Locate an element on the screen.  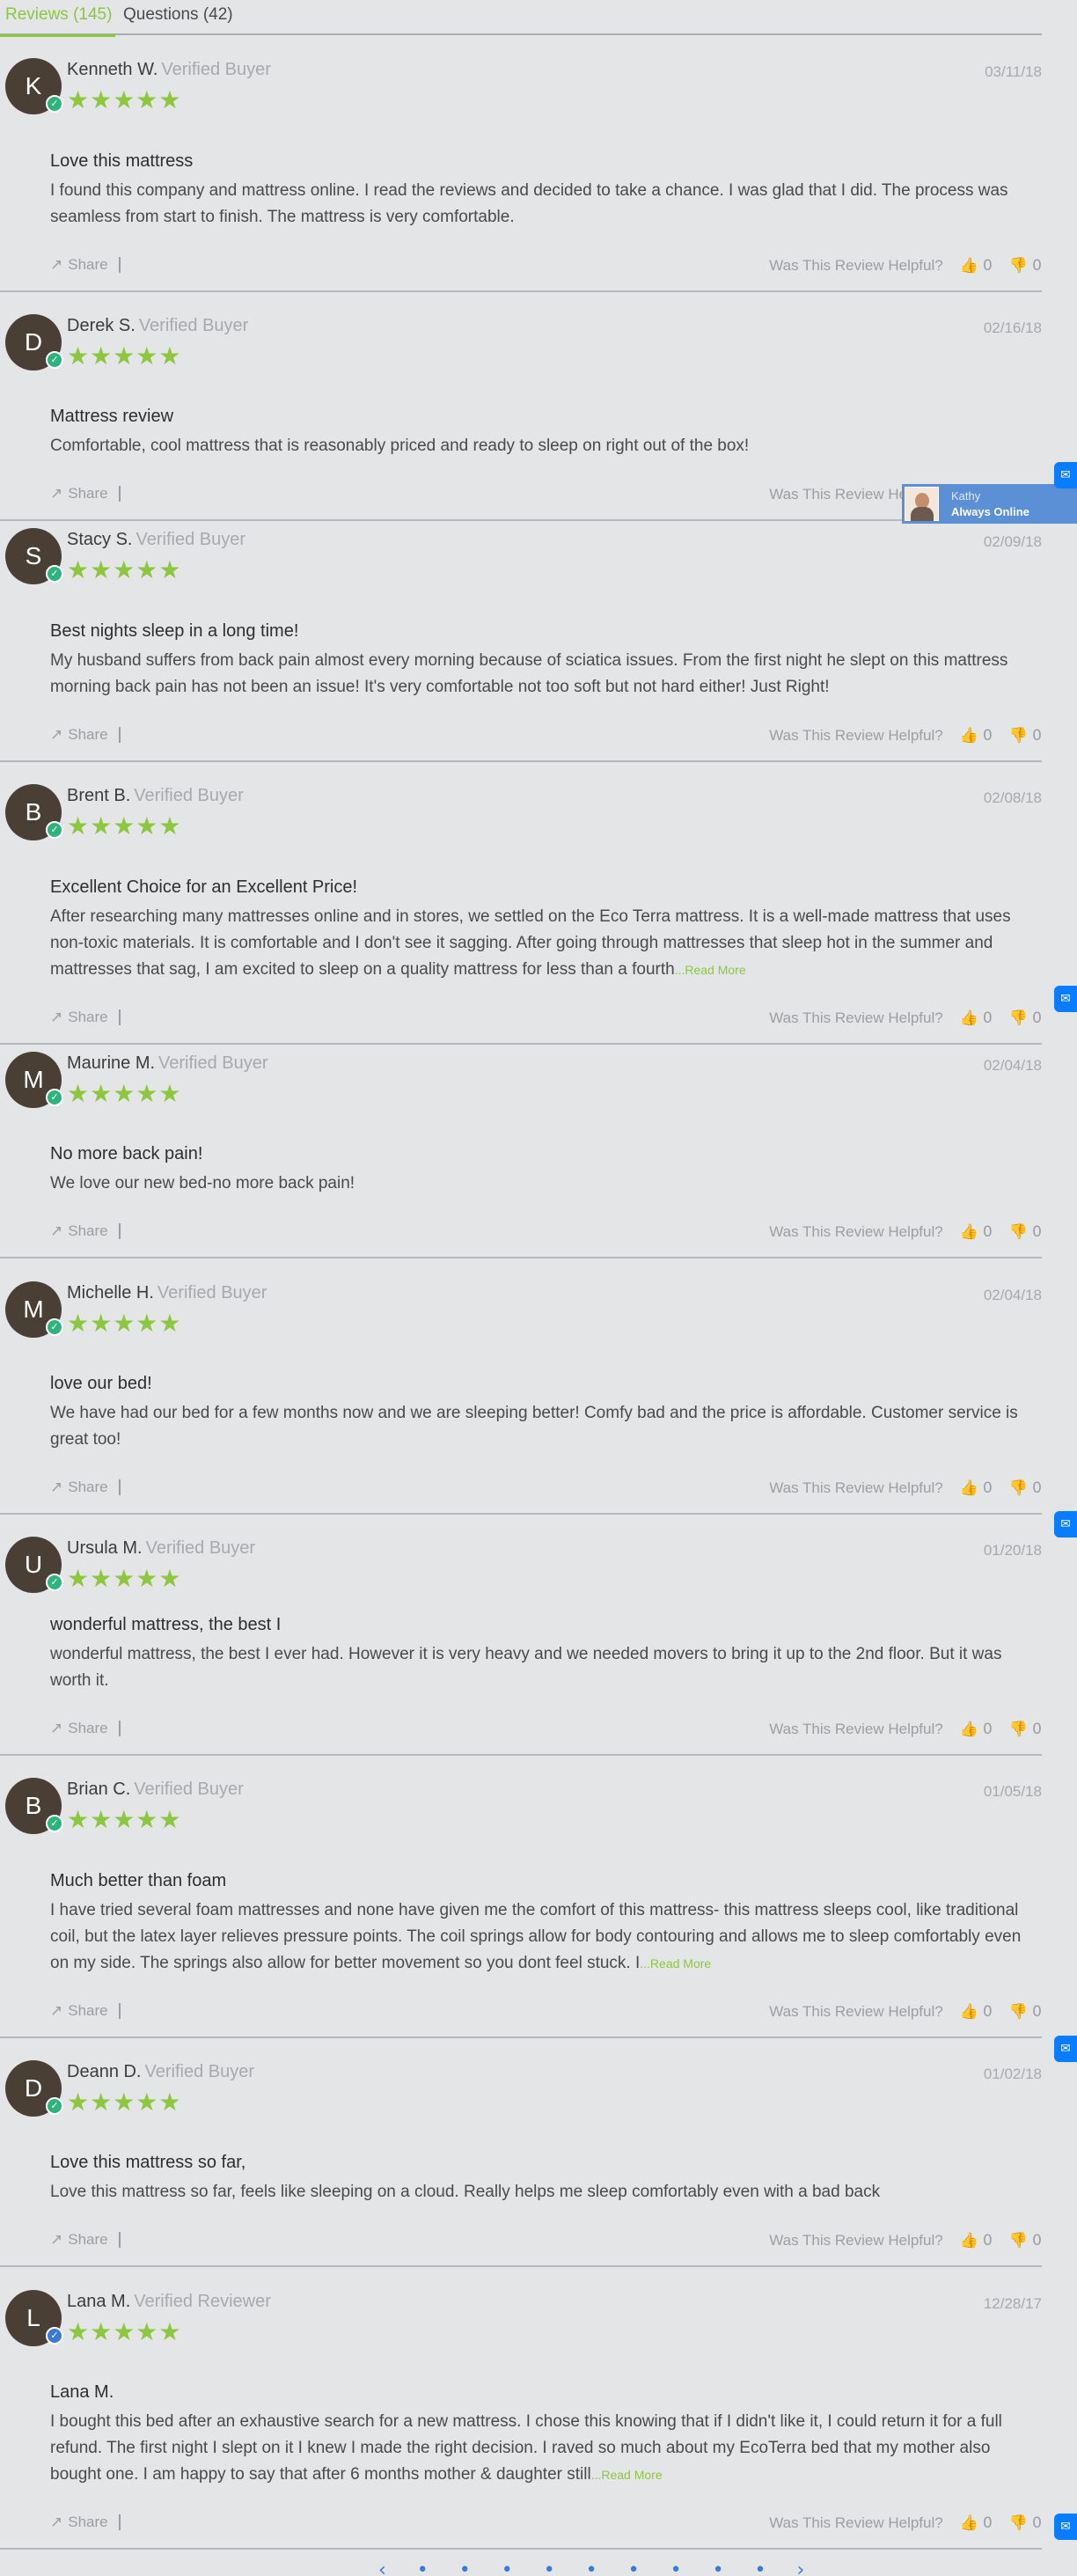
reviewer-name: Brian C. Verified Buyer is located at coordinates (155, 1790).